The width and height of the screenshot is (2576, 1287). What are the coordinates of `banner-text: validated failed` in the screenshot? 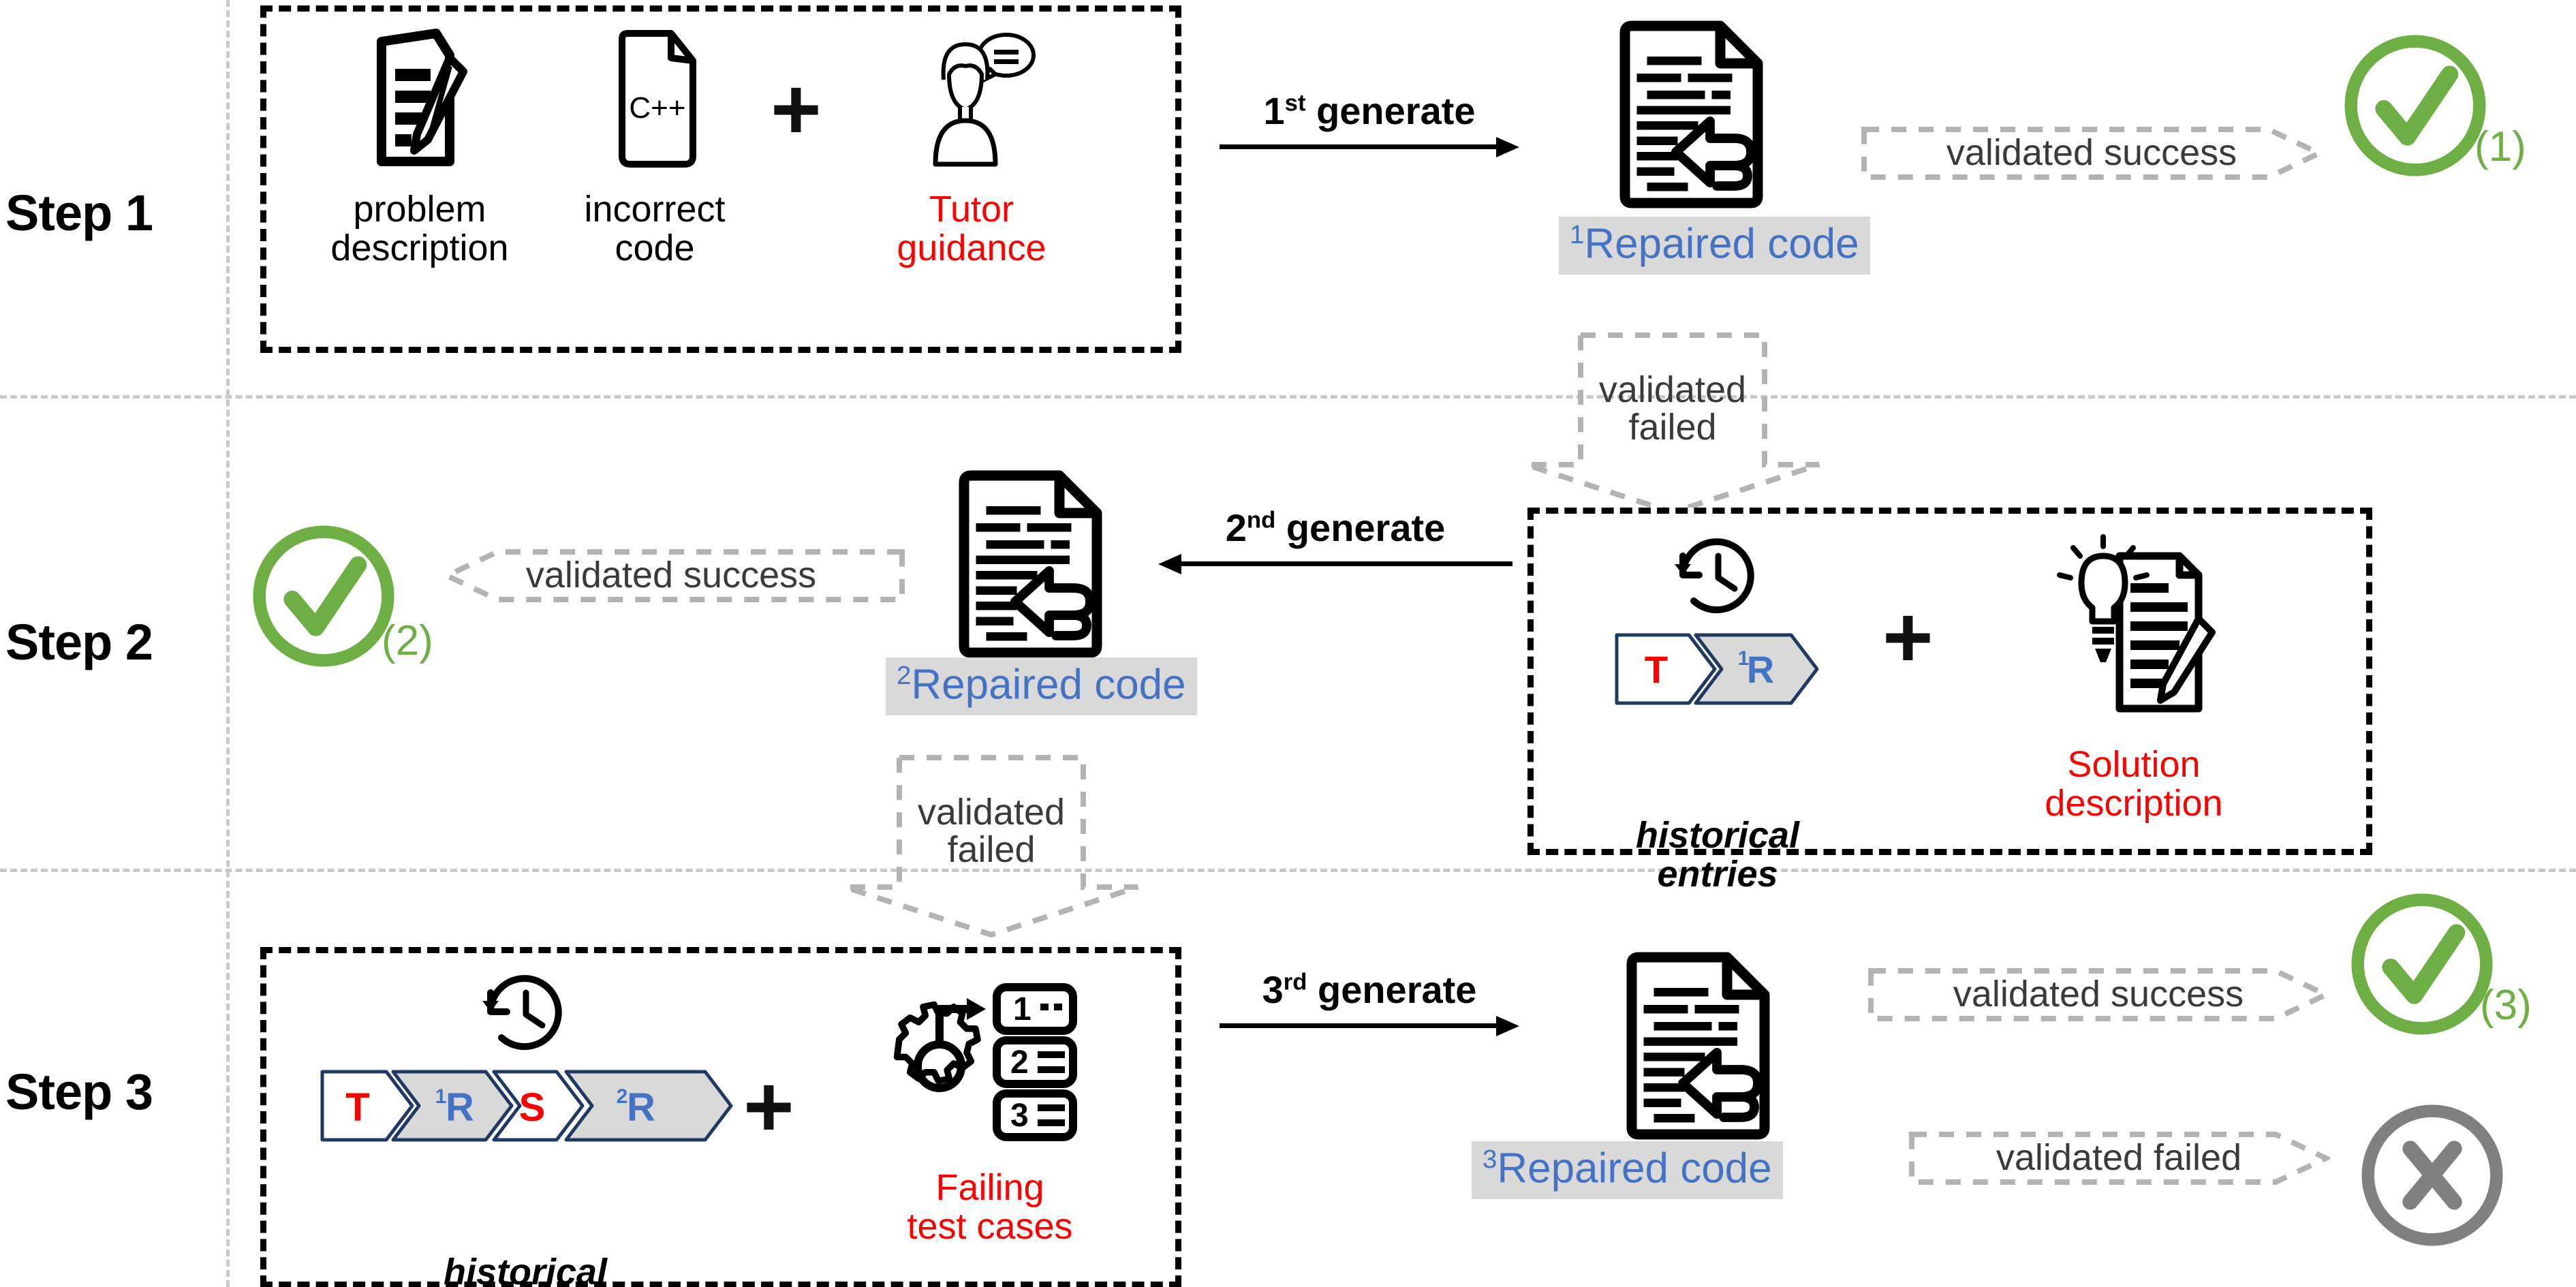 It's located at (2119, 1158).